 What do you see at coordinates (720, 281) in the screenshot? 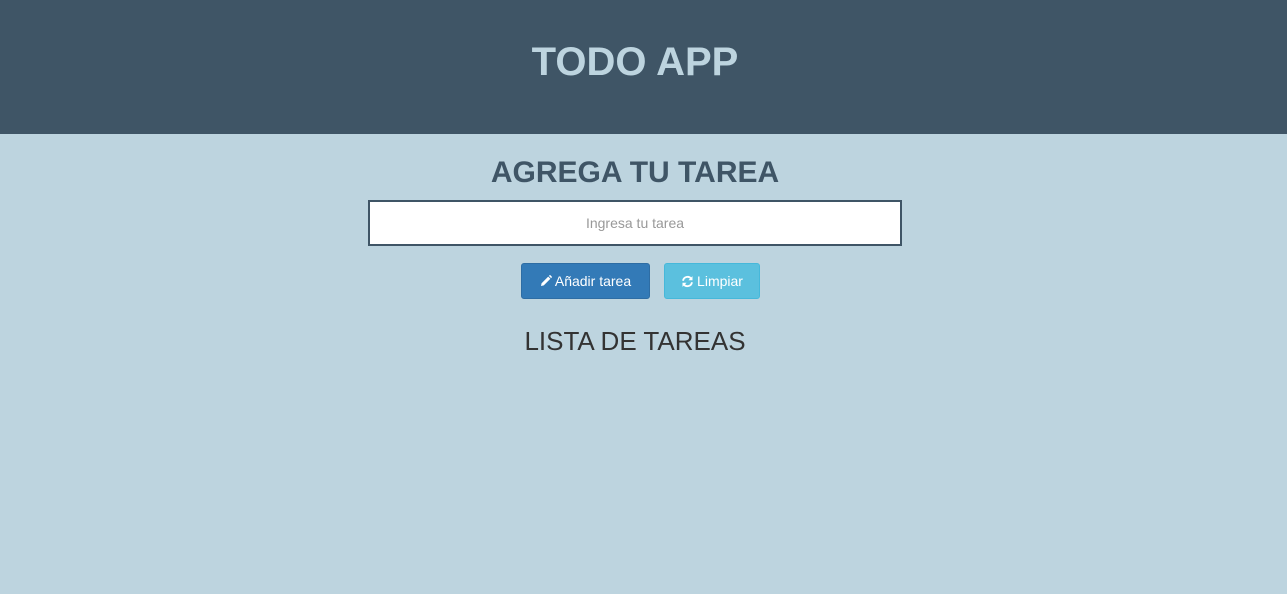
I see `clear-button-label: Limpiar` at bounding box center [720, 281].